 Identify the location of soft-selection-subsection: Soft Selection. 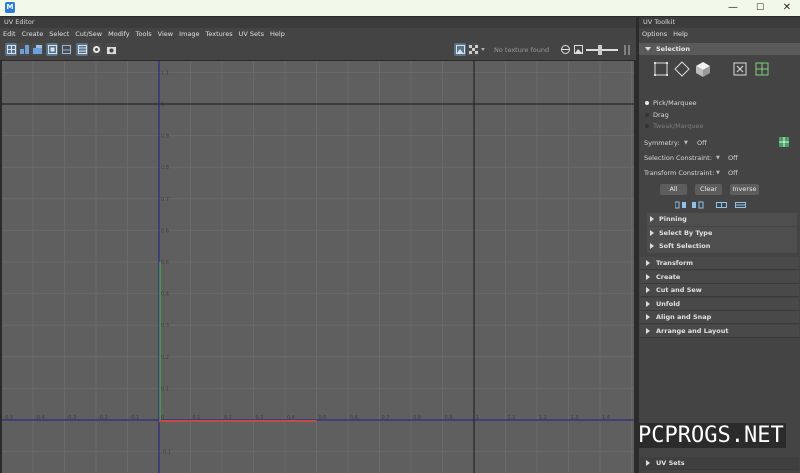
(722, 246).